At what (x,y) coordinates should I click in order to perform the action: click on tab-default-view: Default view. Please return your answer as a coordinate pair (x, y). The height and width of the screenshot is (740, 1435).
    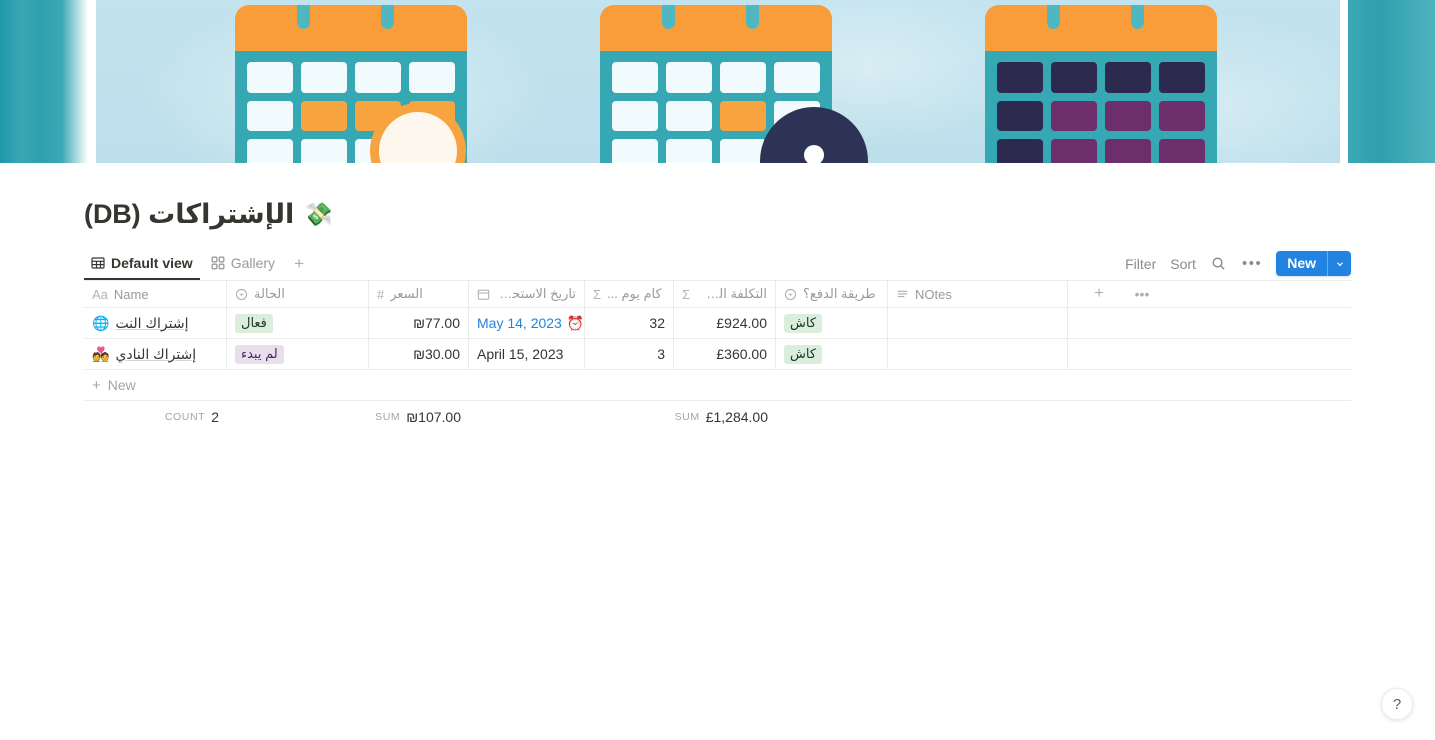
    Looking at the image, I should click on (142, 265).